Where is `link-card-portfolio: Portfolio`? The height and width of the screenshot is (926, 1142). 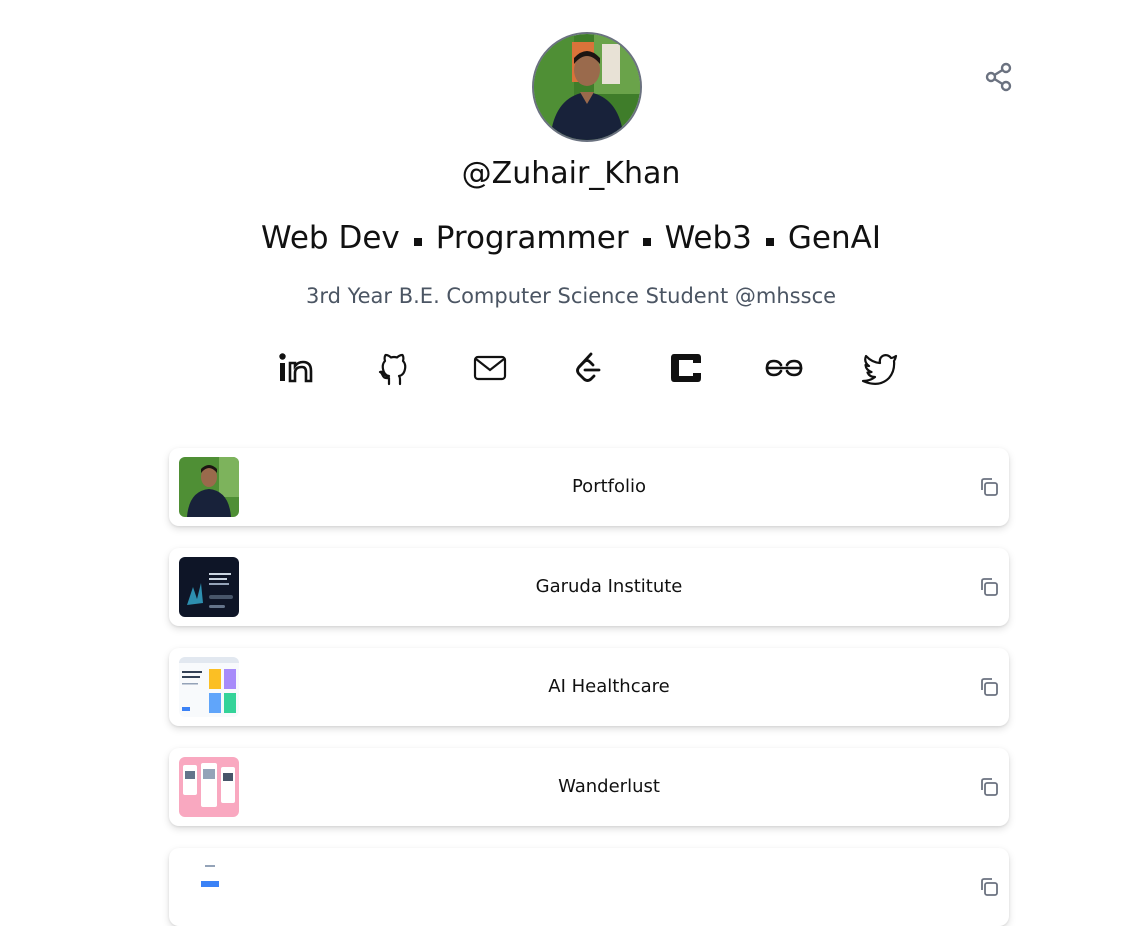
link-card-portfolio: Portfolio is located at coordinates (589, 487).